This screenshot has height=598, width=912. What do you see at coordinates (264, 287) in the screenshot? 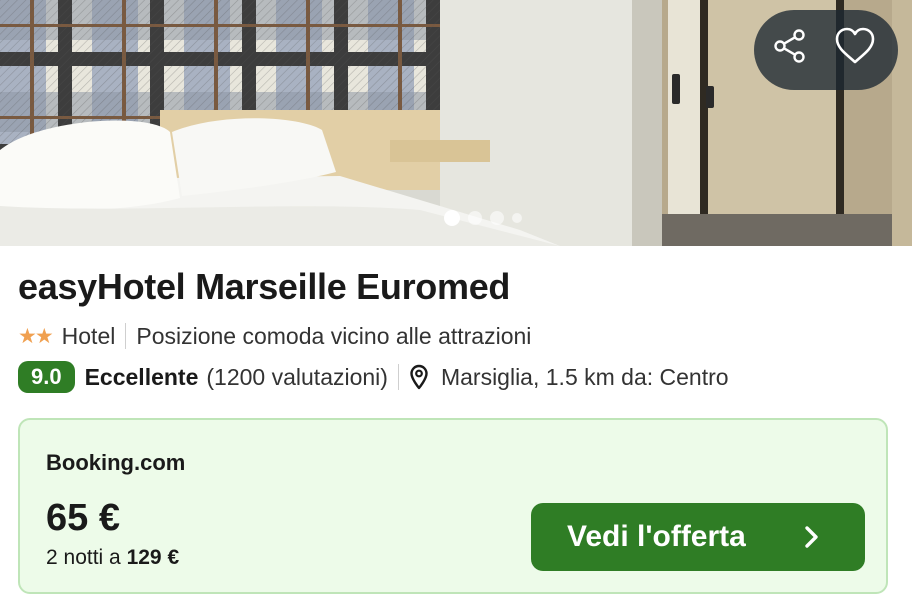
I see `hotel-name: easyHotel Marseille Euromed` at bounding box center [264, 287].